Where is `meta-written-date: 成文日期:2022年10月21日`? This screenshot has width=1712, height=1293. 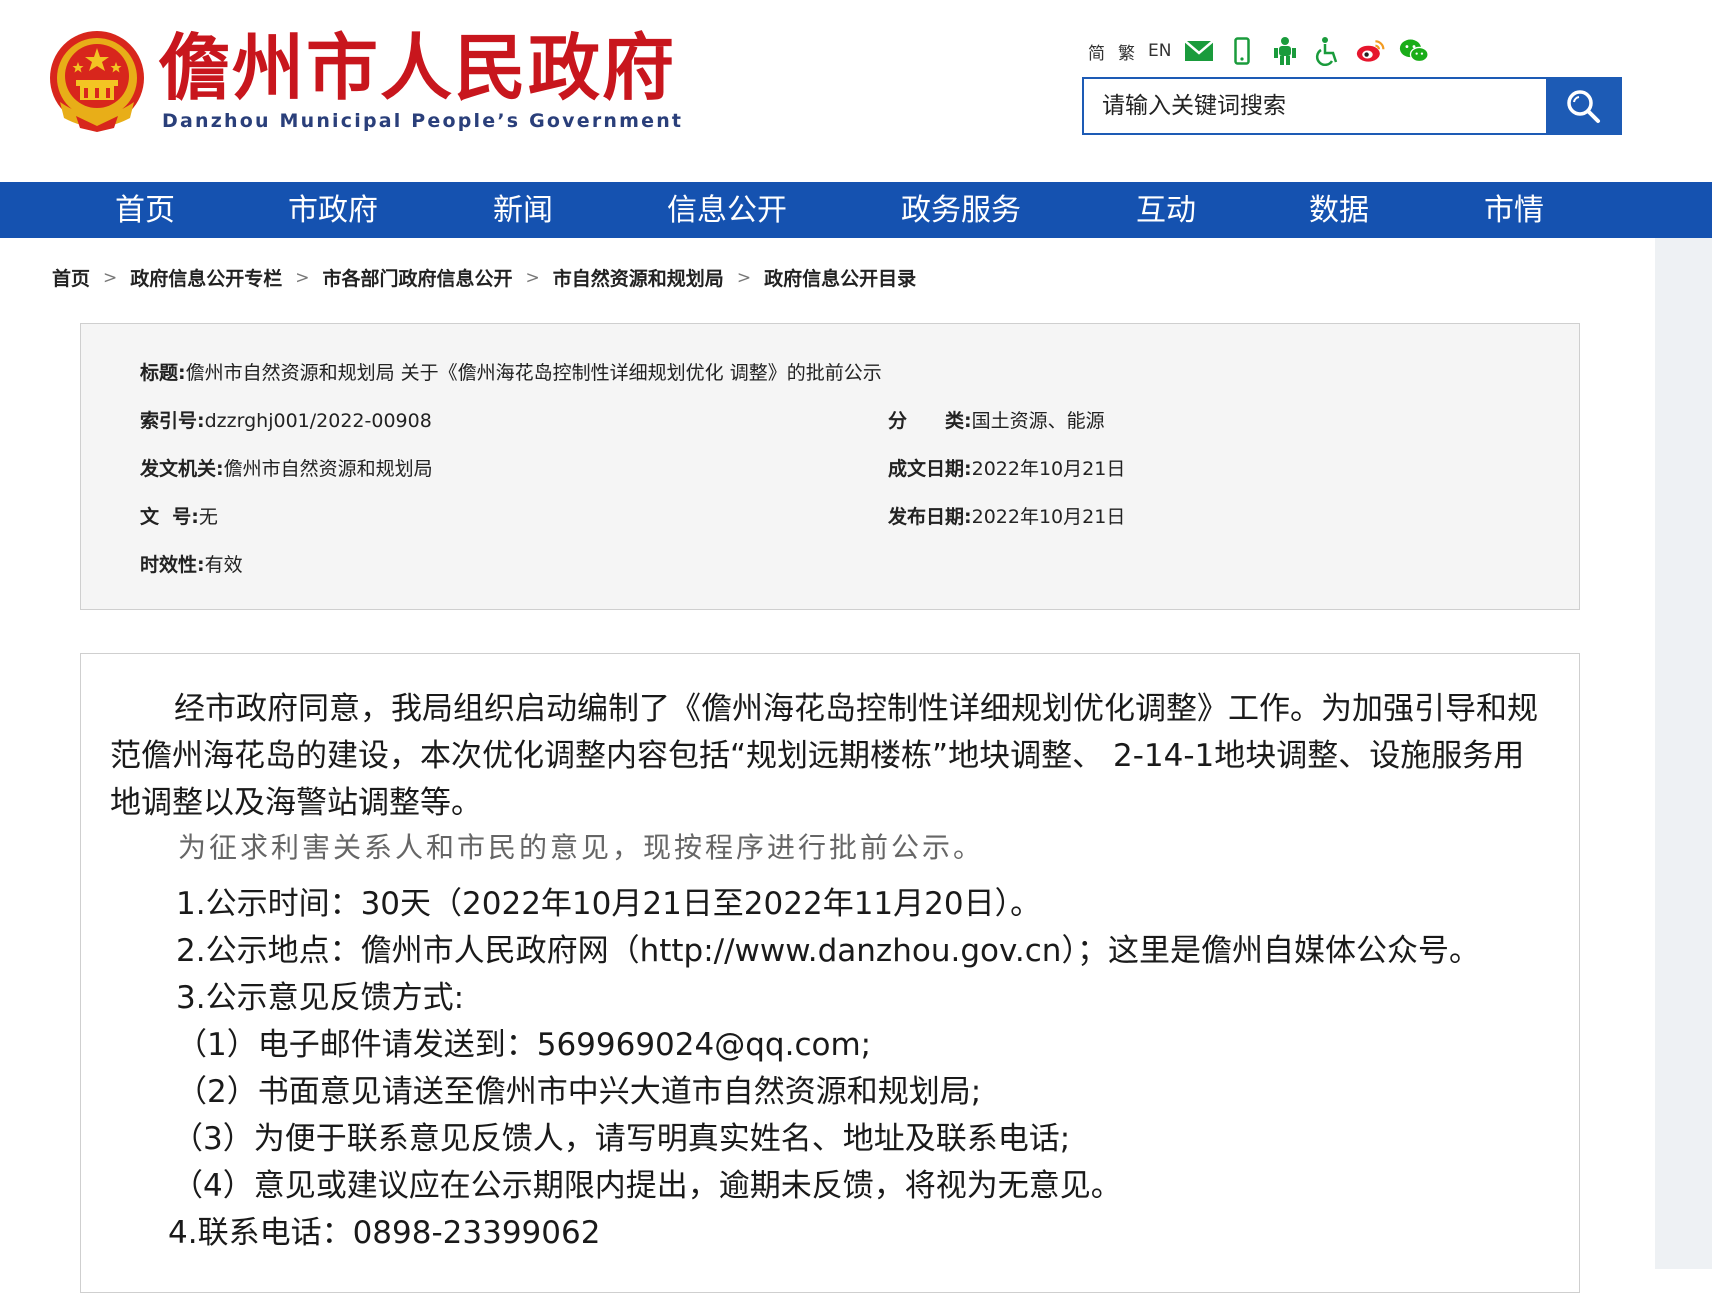 meta-written-date: 成文日期:2022年10月21日 is located at coordinates (1006, 467).